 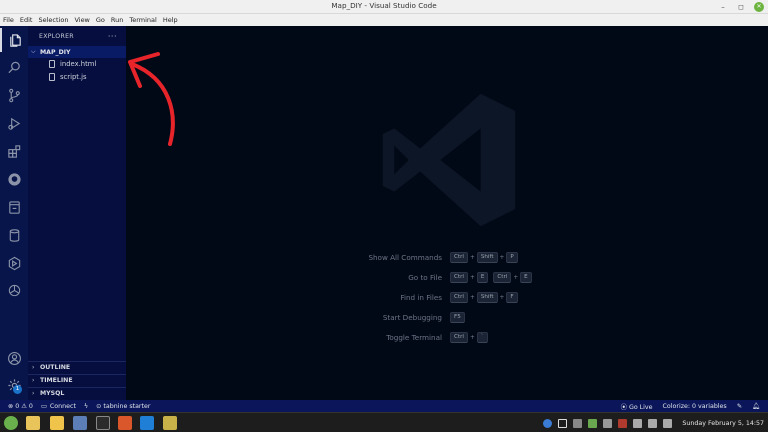 What do you see at coordinates (14, 358) in the screenshot?
I see `account-icon` at bounding box center [14, 358].